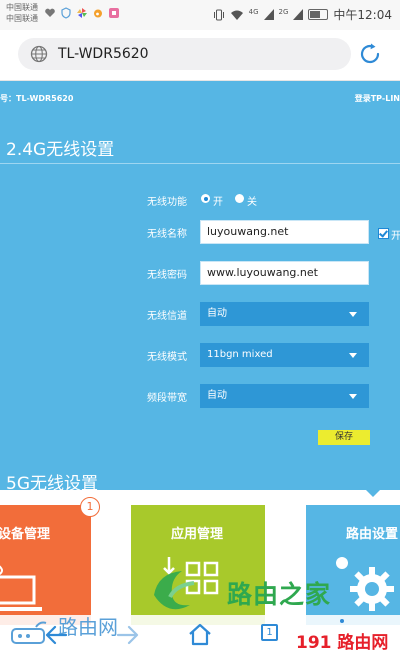 The height and width of the screenshot is (653, 400). What do you see at coordinates (284, 314) in the screenshot?
I see `channel-select: 自动` at bounding box center [284, 314].